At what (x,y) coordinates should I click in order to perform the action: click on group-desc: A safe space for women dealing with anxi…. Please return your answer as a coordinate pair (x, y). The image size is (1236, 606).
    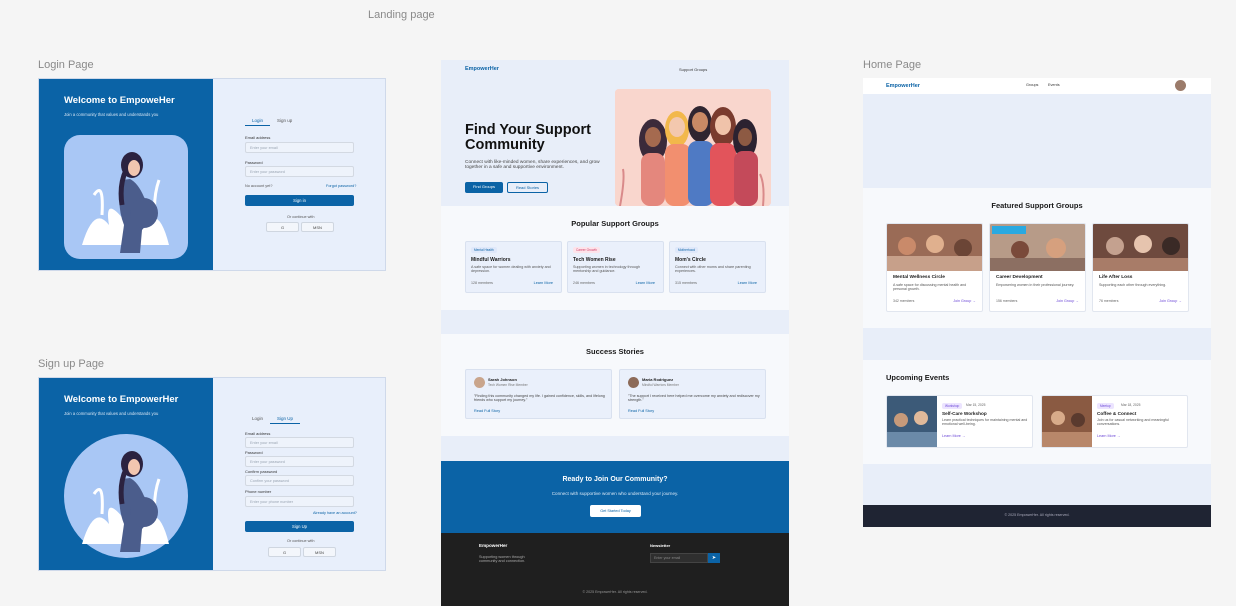
    Looking at the image, I should click on (511, 269).